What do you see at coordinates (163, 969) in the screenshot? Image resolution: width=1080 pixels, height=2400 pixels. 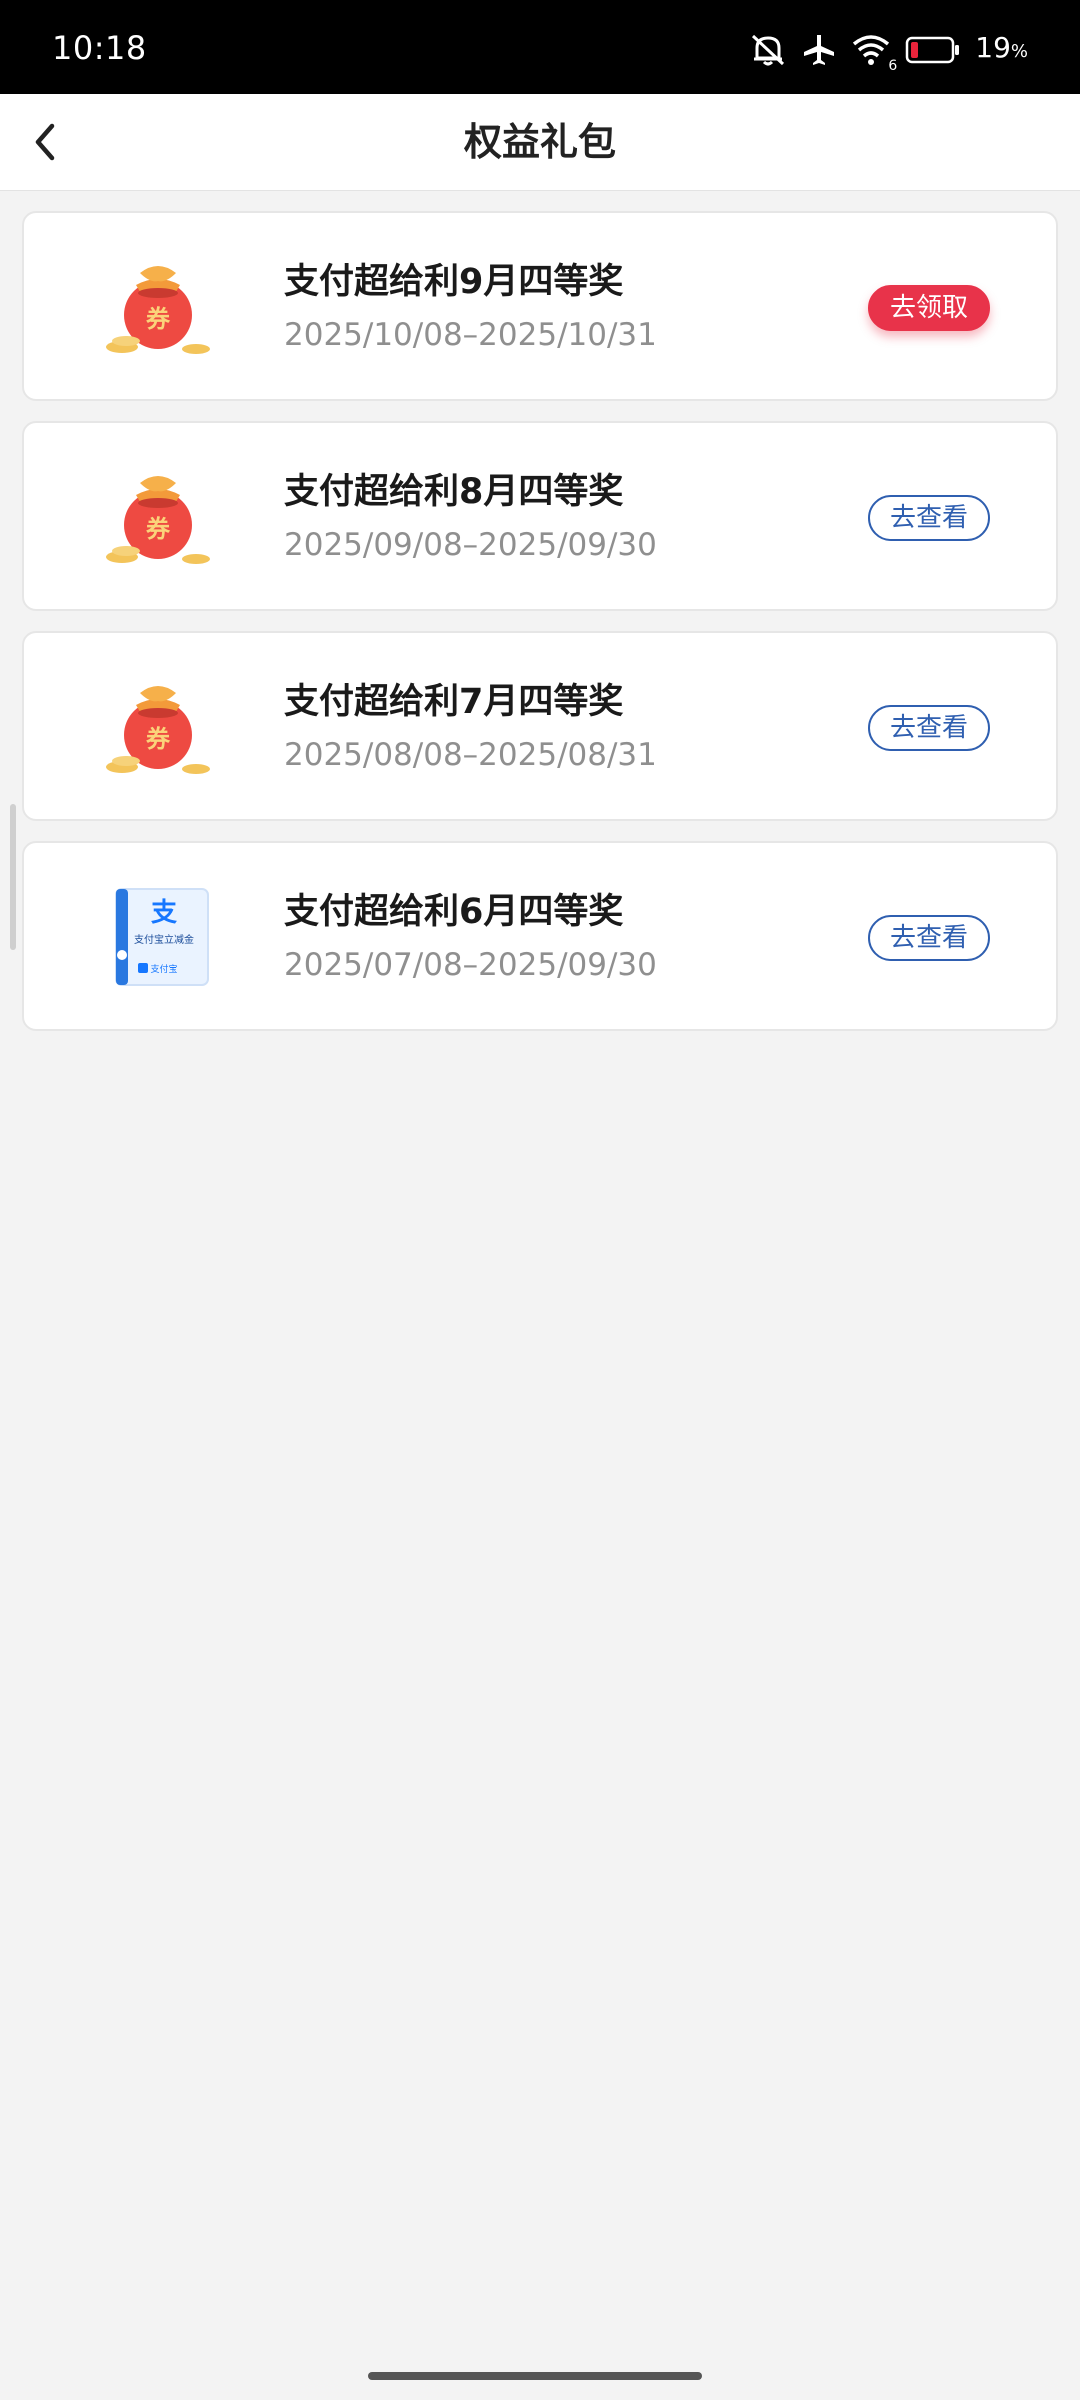 I see `voucher-footer: 支付宝` at bounding box center [163, 969].